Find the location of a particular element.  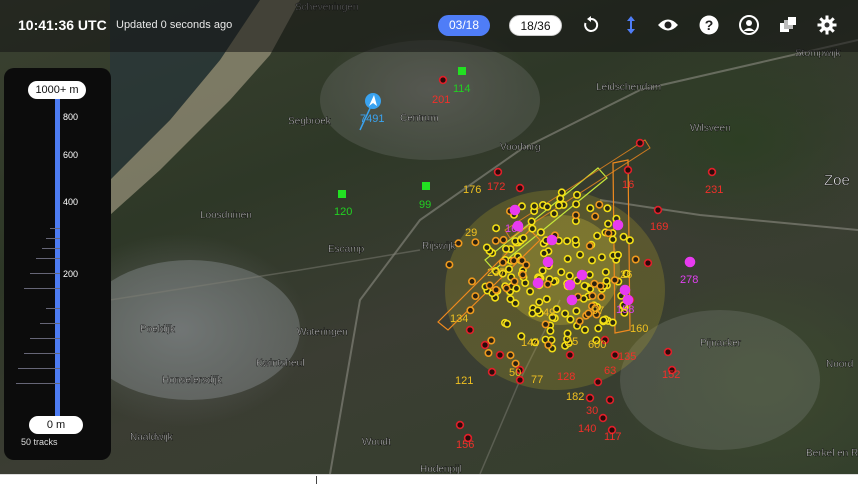

date-pill-primary: 03/18 is located at coordinates (464, 25).